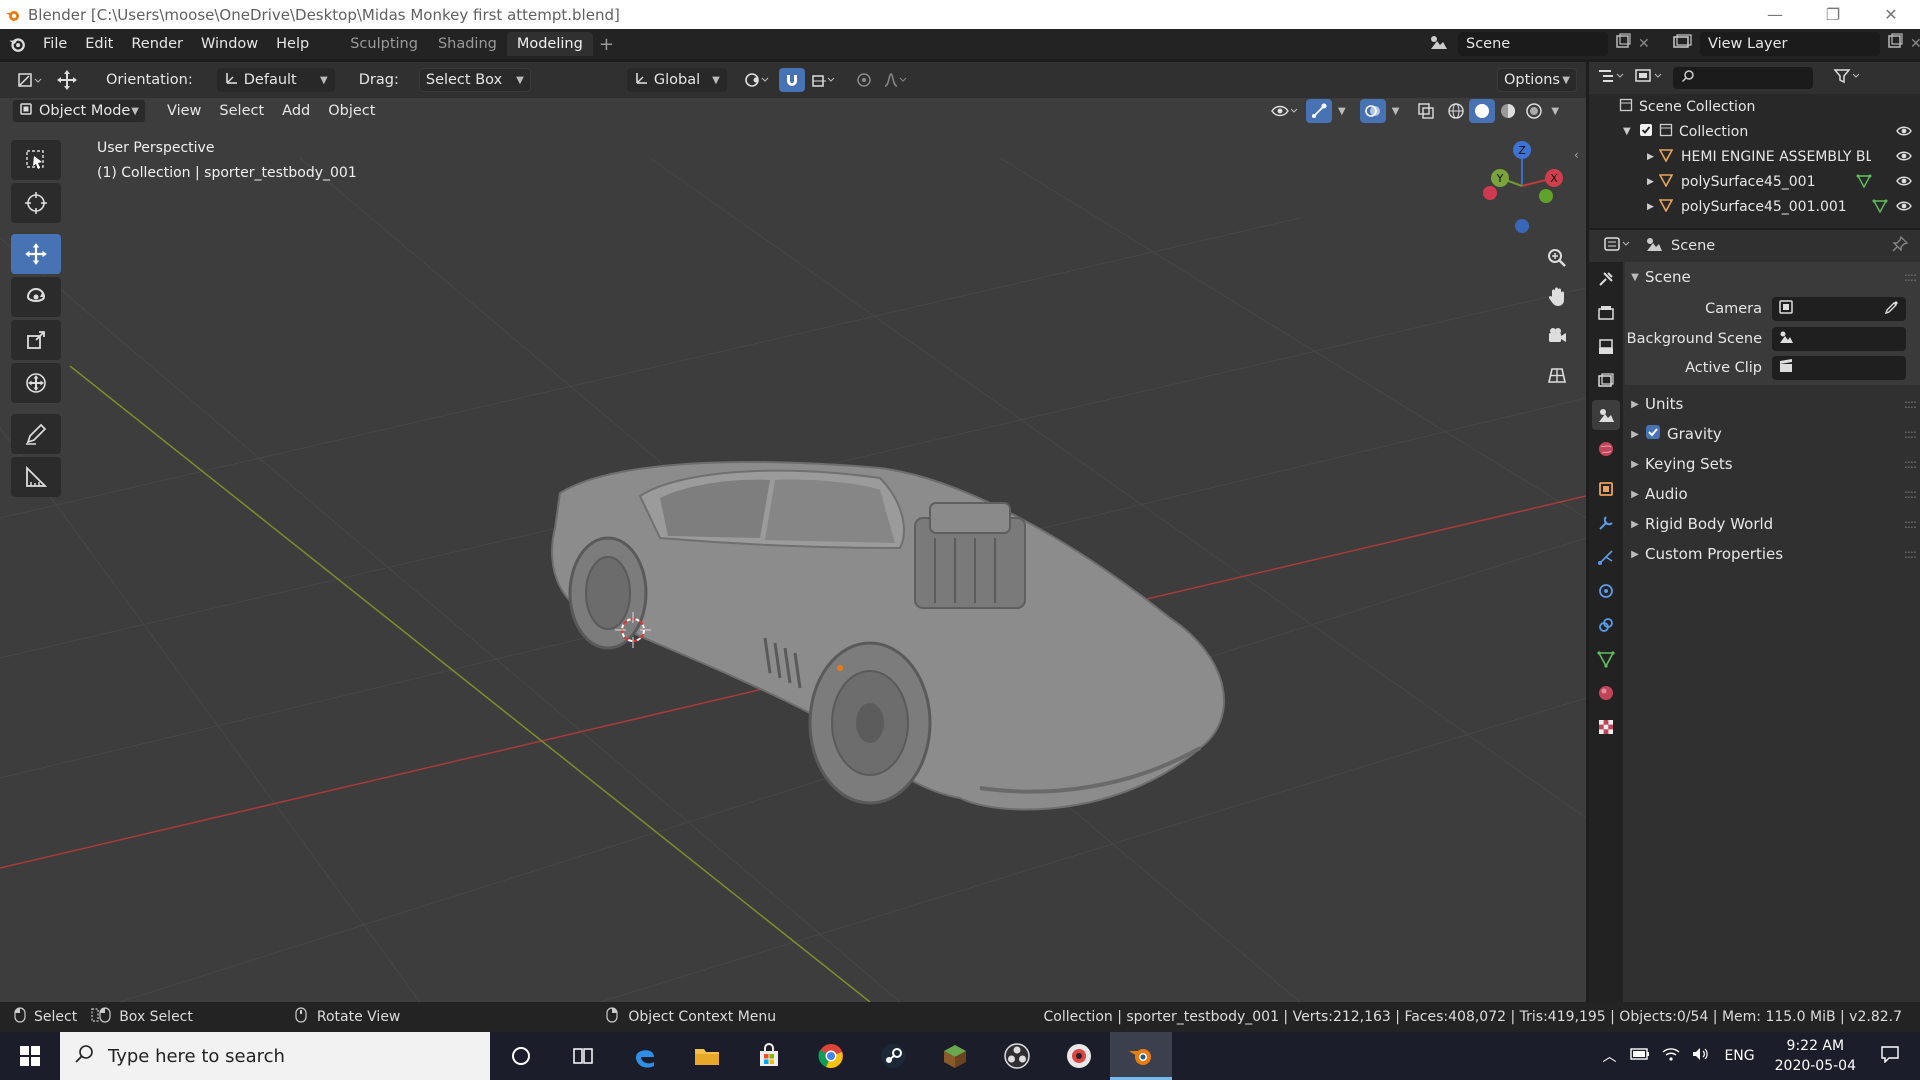 The height and width of the screenshot is (1080, 1920). What do you see at coordinates (831, 1056) in the screenshot?
I see `chrome-icon` at bounding box center [831, 1056].